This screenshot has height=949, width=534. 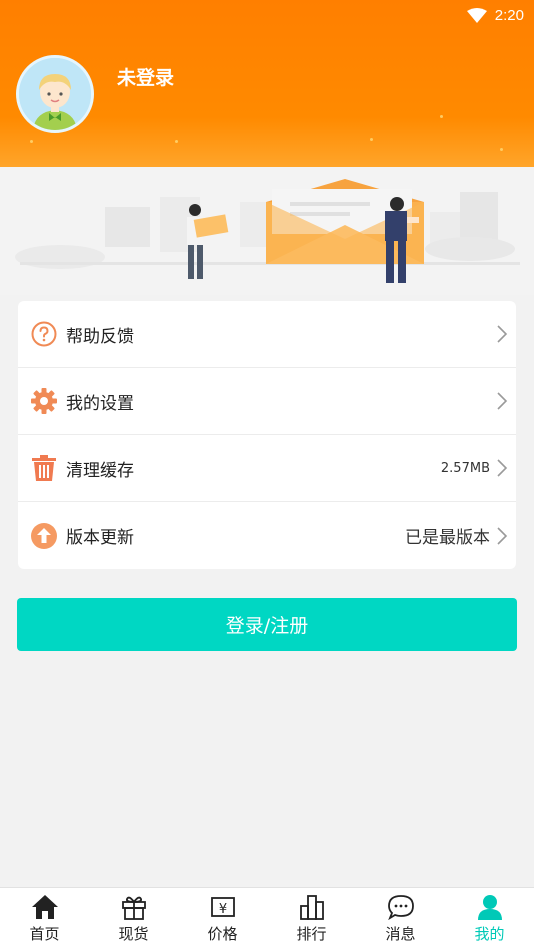 I want to click on tab-label: 我的, so click(x=489, y=934).